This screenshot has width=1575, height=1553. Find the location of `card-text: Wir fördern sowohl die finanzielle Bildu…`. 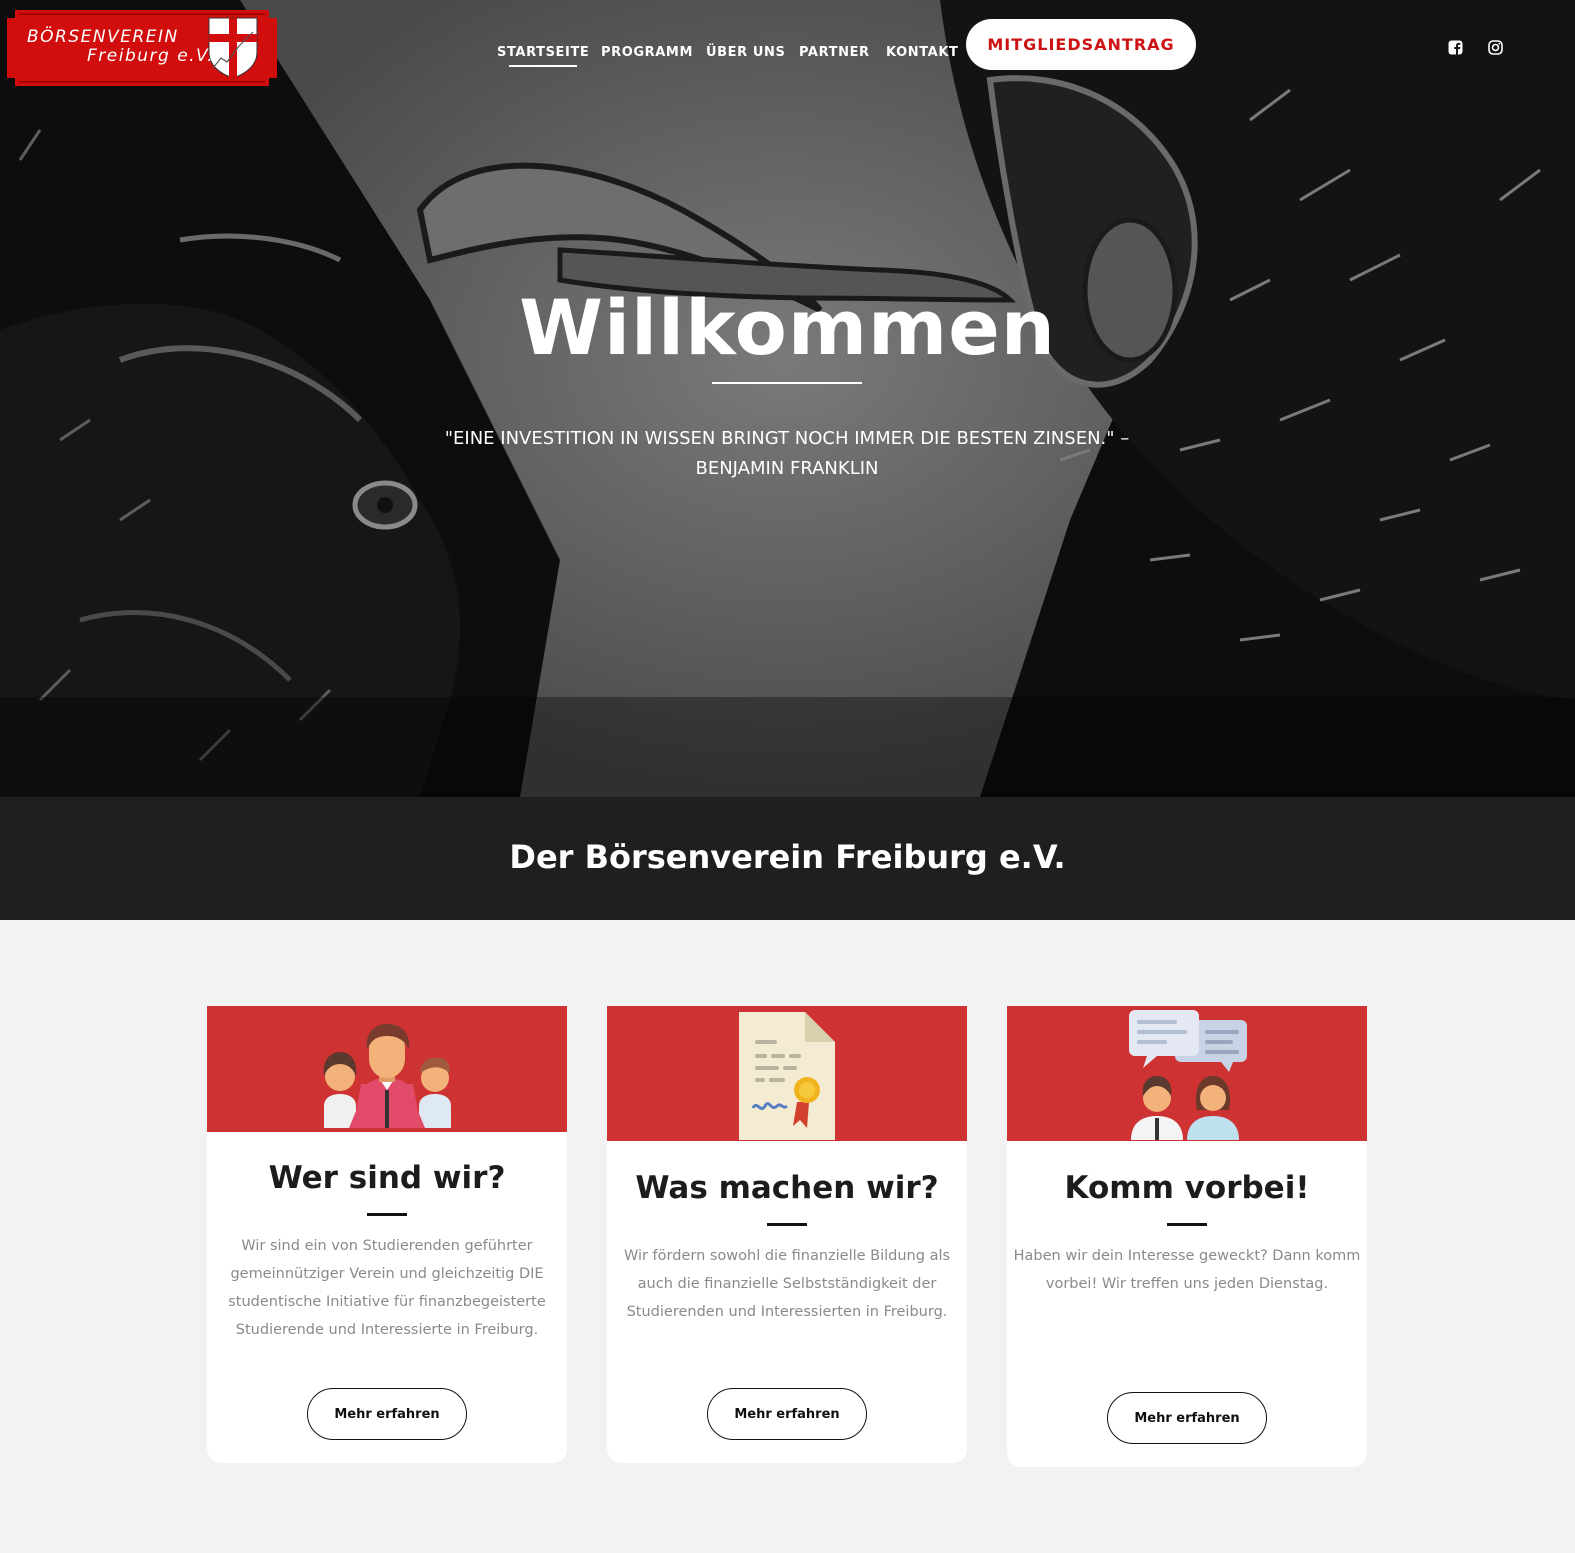

card-text: Wir fördern sowohl die finanzielle Bildu… is located at coordinates (787, 1284).